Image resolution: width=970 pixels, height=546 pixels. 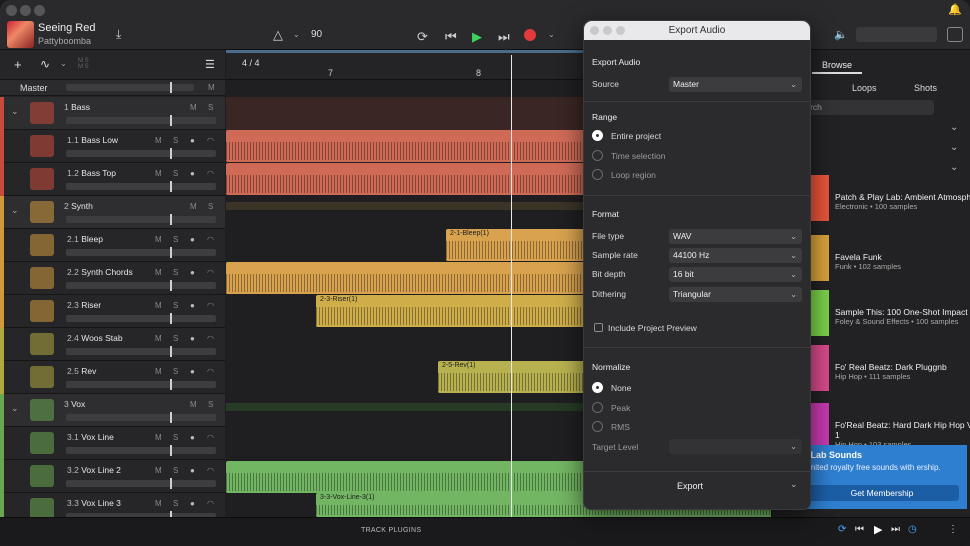 I want to click on dithering-select: Triangular ⌄, so click(x=735, y=294).